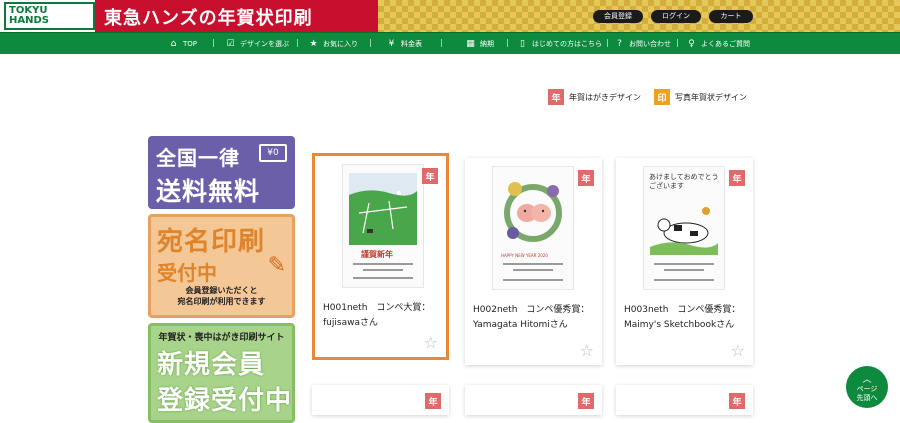  I want to click on banner-note-line: 宛名印刷が利用できます, so click(221, 301).